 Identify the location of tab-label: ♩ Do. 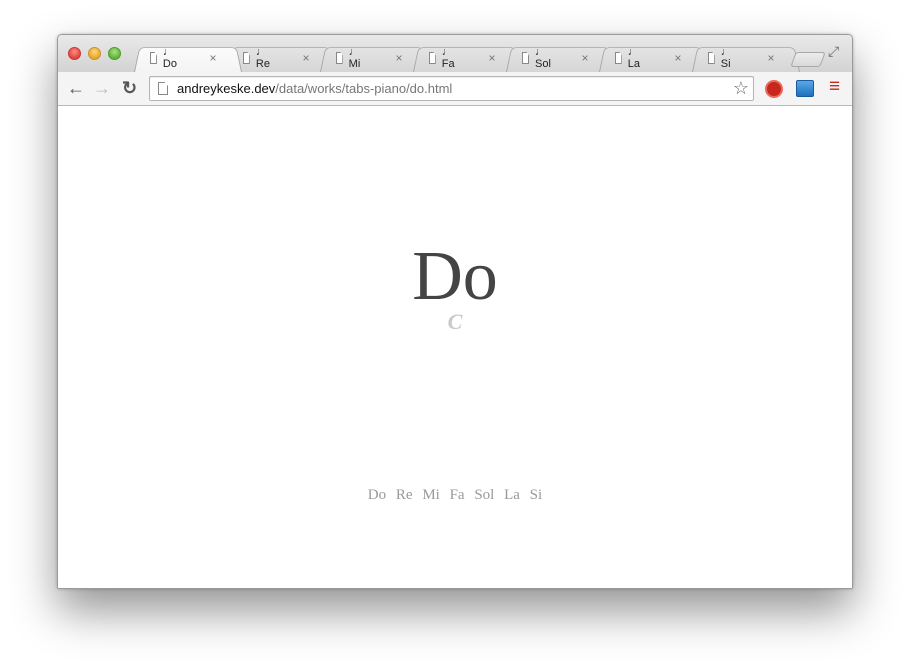
(169, 58).